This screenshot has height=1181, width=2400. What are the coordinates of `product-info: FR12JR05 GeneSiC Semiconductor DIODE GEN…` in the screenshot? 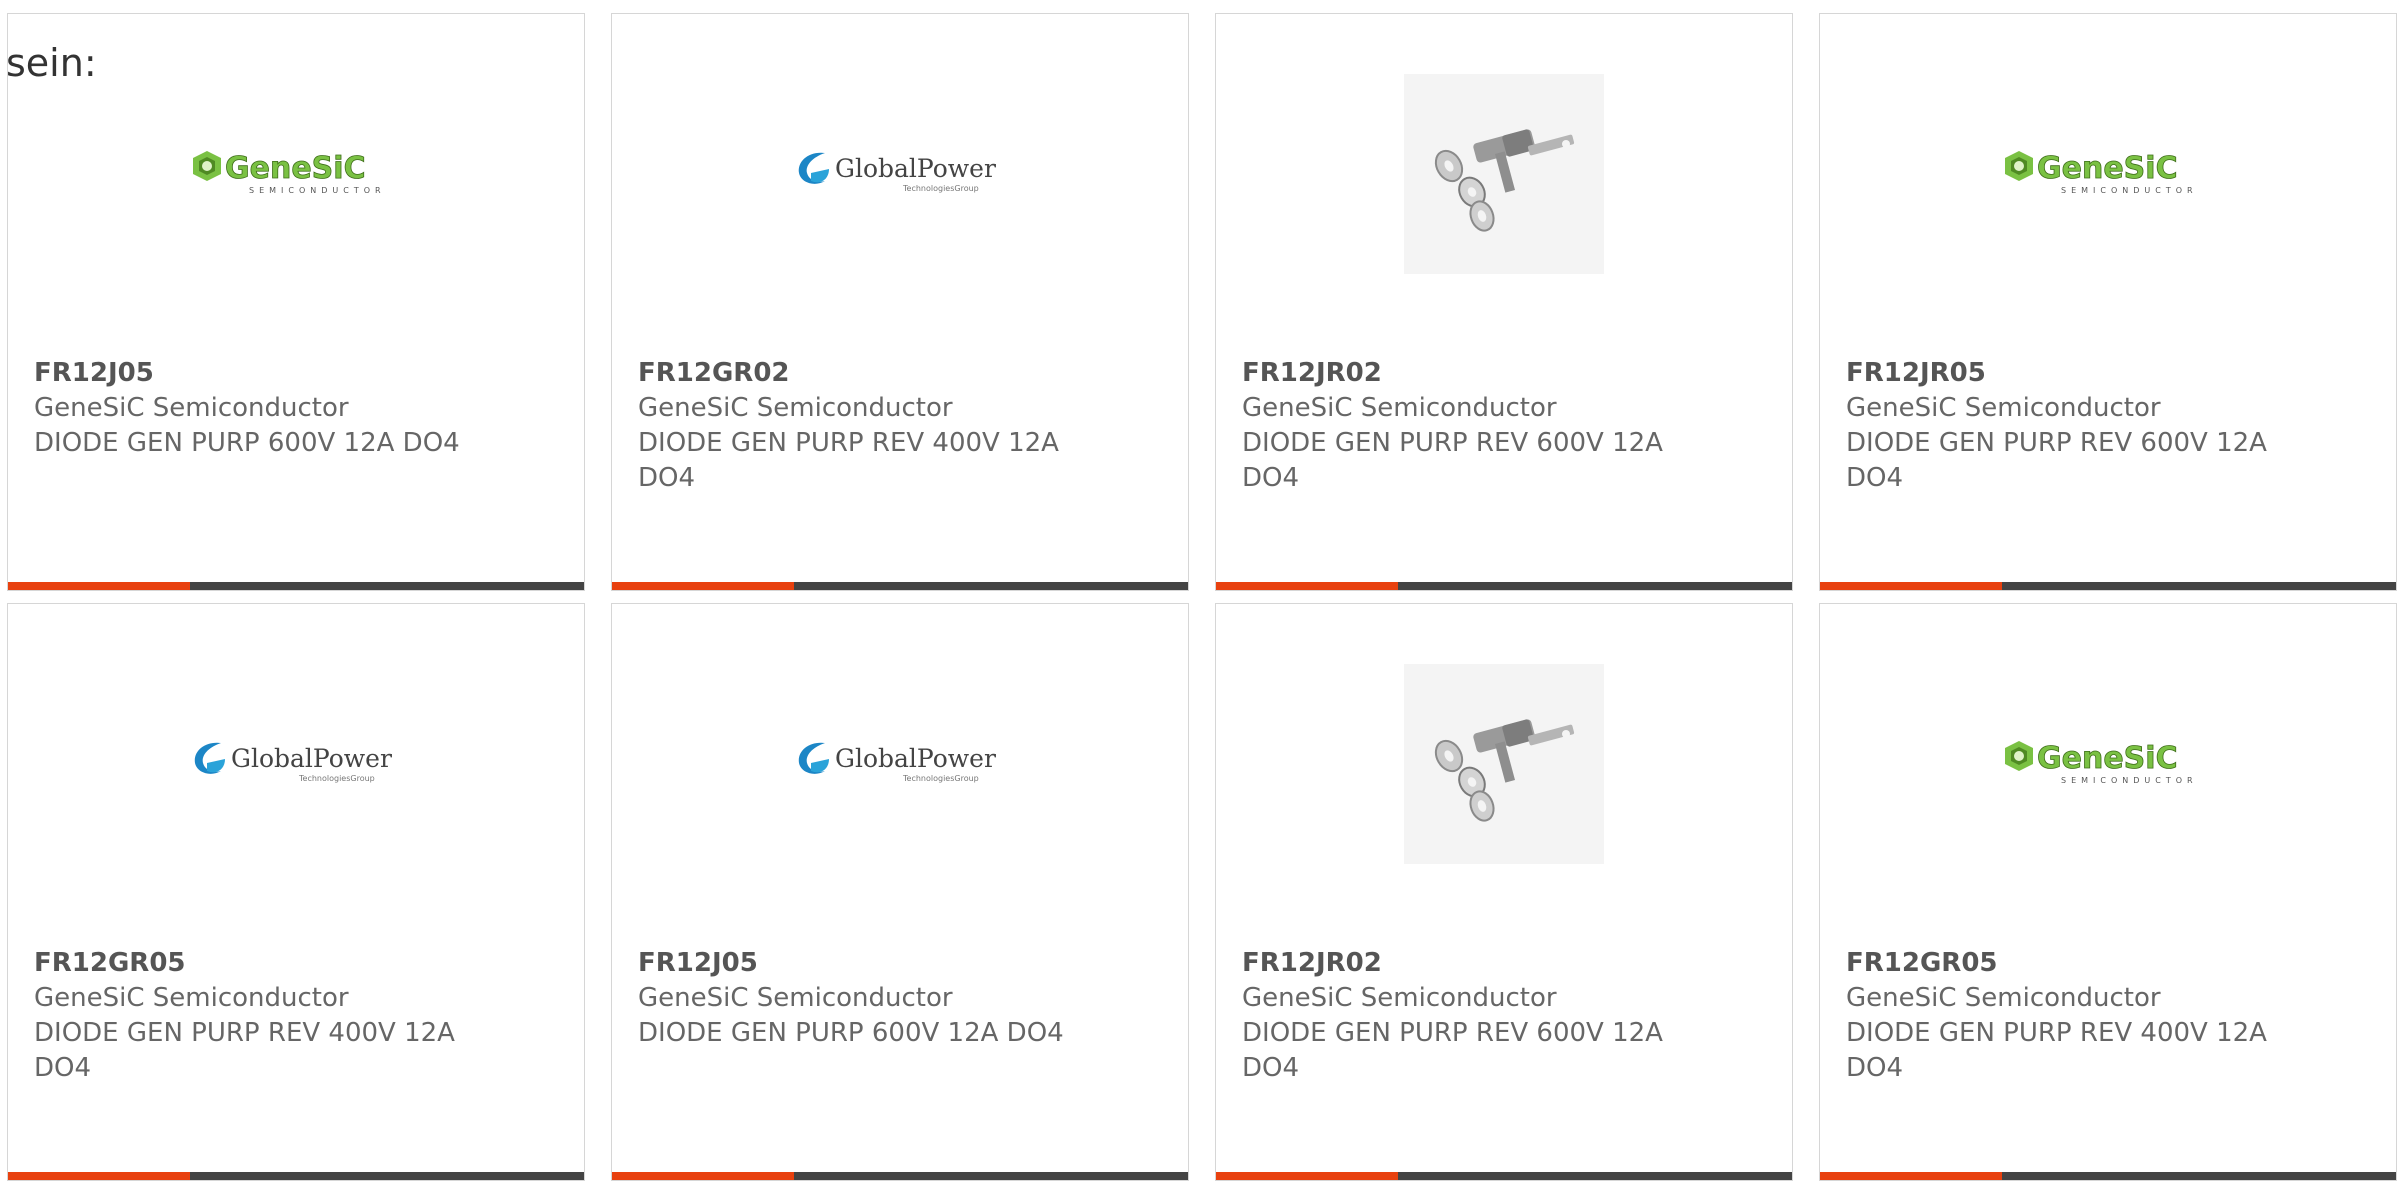 It's located at (2066, 426).